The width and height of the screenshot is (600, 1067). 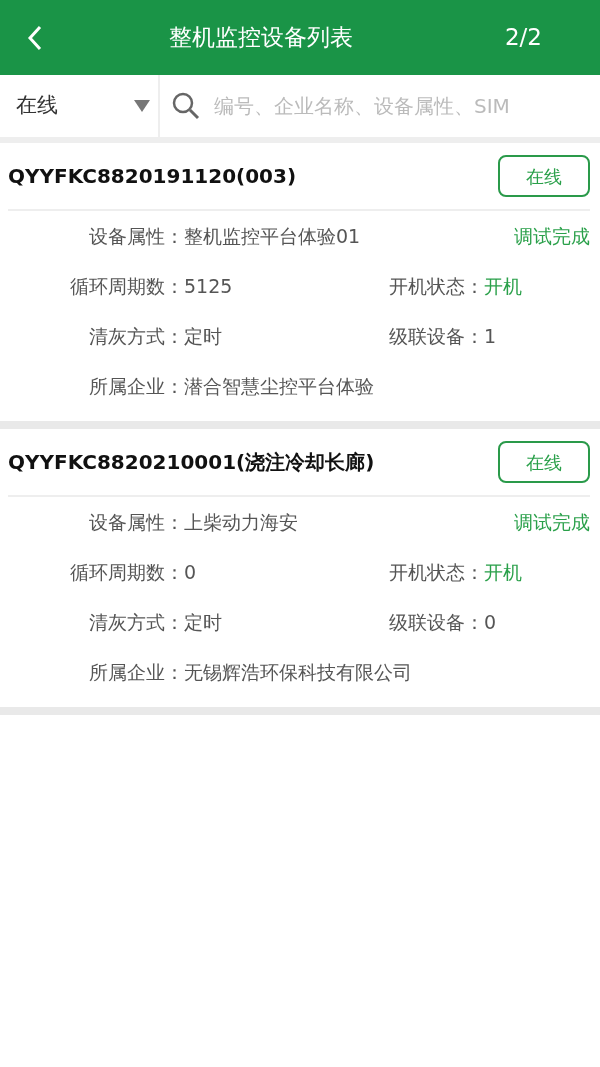 I want to click on field-value: 无锡辉浩环保科技有限公司, so click(x=298, y=672).